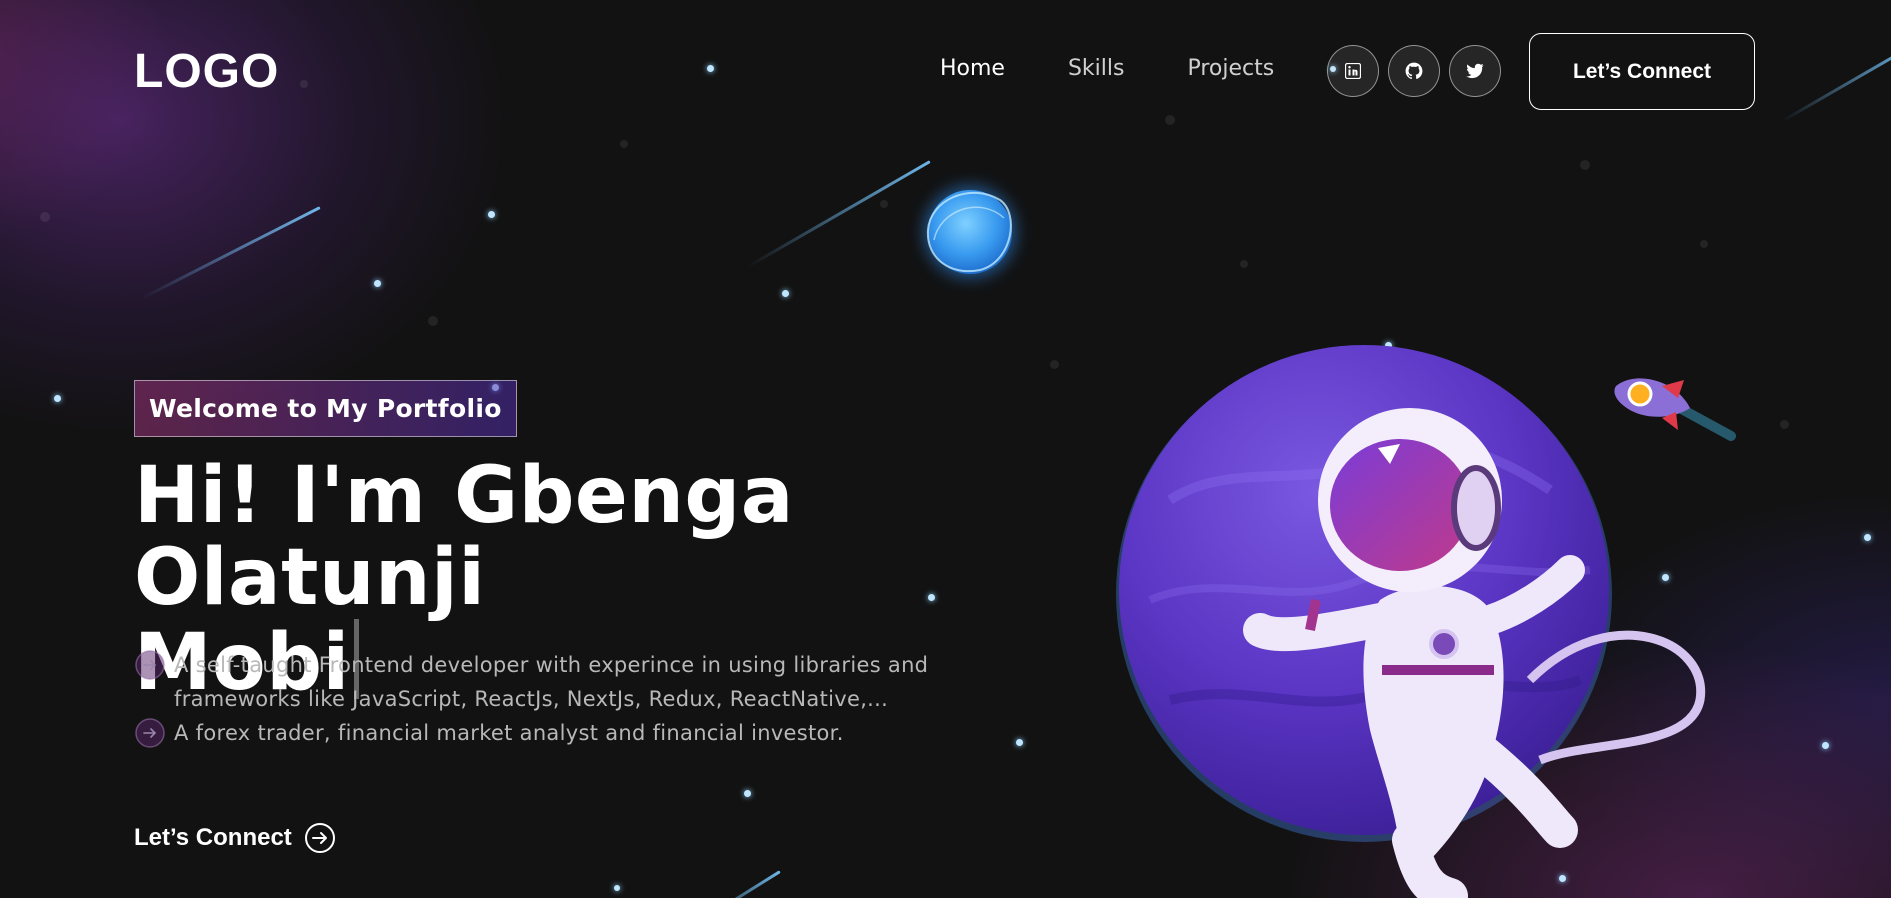  I want to click on nav-links: Home Skills Projects, so click(1107, 68).